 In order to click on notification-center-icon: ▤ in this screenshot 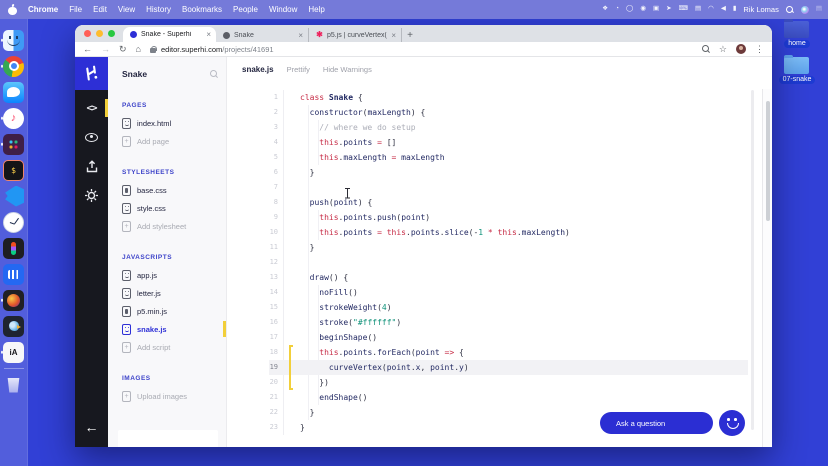, I will do `click(819, 9)`.